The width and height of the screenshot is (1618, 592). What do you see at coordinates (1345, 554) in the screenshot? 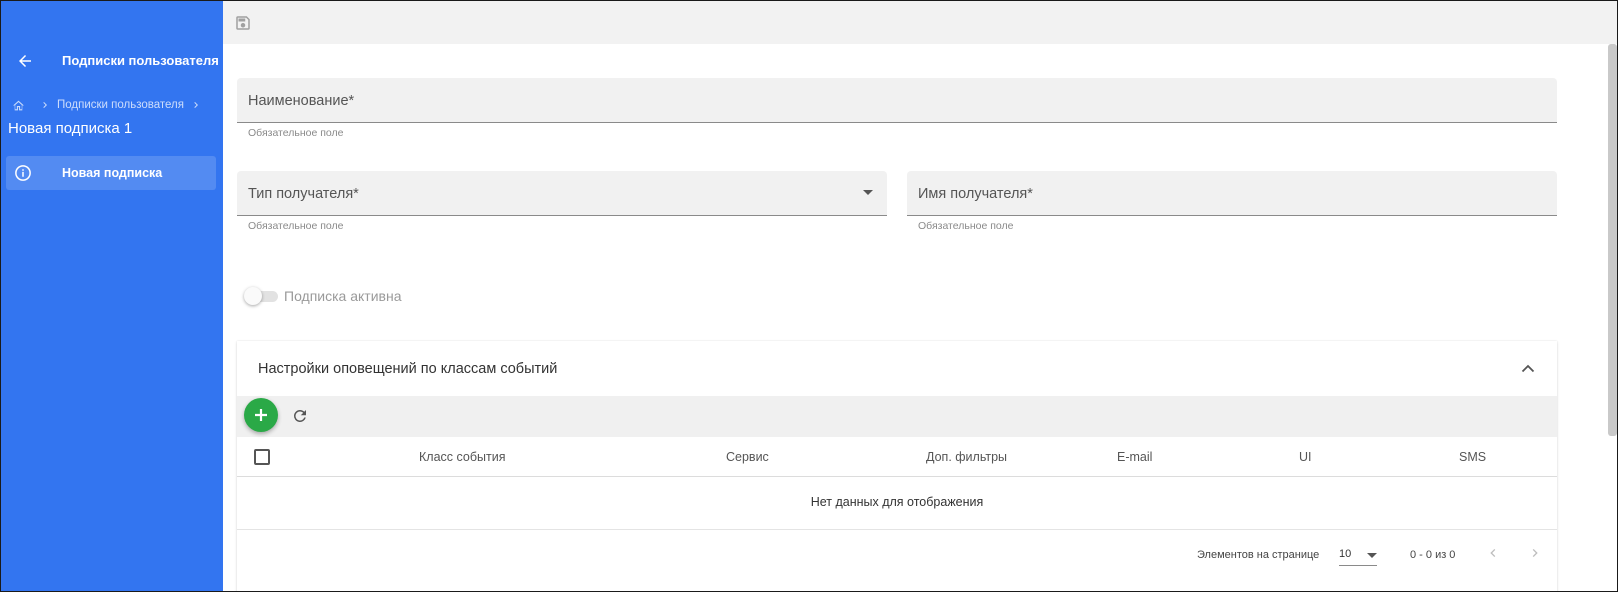
I see `page-size-value: 10` at bounding box center [1345, 554].